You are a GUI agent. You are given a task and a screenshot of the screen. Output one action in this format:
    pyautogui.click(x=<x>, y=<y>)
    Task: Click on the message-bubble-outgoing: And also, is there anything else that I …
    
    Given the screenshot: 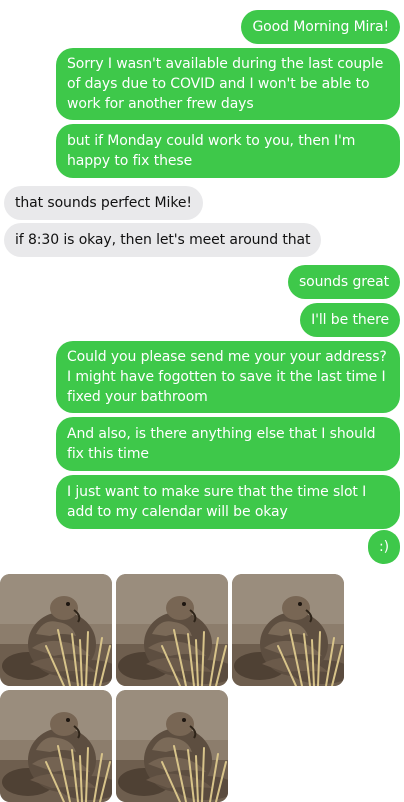 What is the action you would take?
    pyautogui.click(x=228, y=444)
    